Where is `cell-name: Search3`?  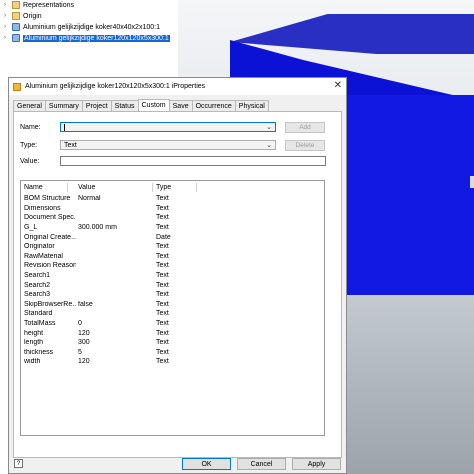
cell-name: Search3 is located at coordinates (37, 295).